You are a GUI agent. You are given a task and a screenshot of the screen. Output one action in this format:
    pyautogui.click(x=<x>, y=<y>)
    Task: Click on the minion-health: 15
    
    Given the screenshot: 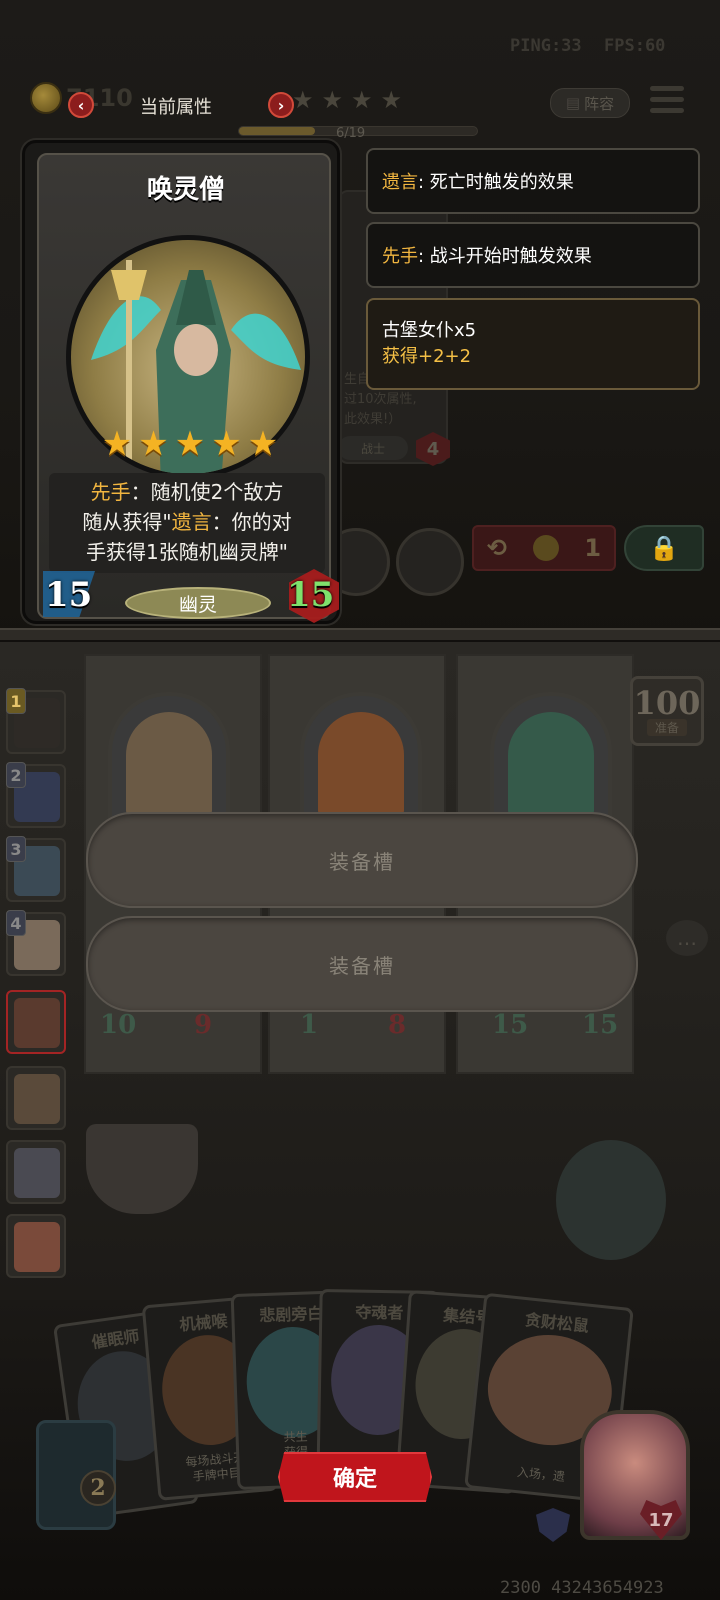 What is the action you would take?
    pyautogui.click(x=600, y=1025)
    